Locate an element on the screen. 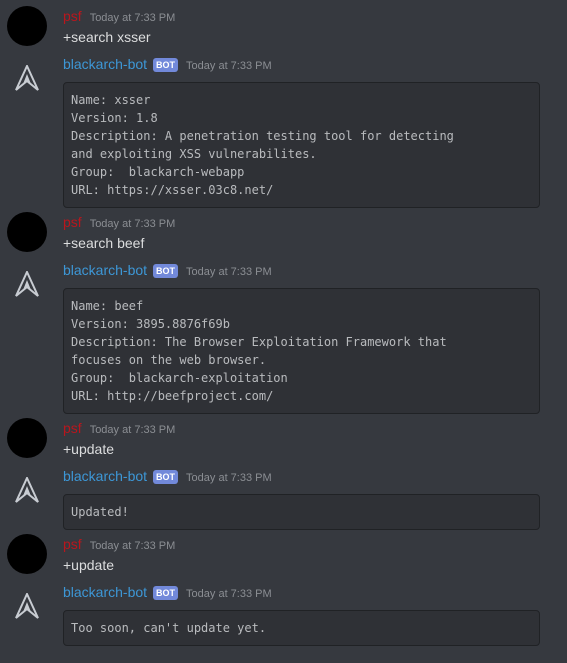 The width and height of the screenshot is (567, 663). code-line: and exploiting XSS vulnerabilites. is located at coordinates (194, 154).